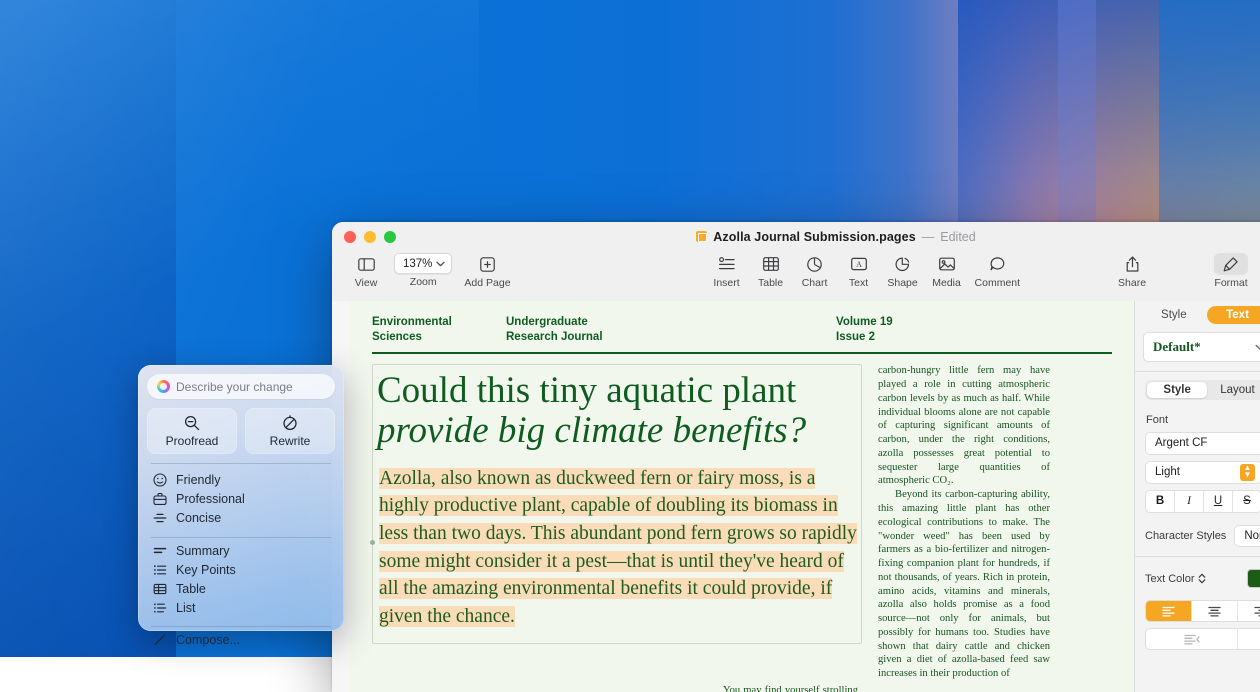 The width and height of the screenshot is (1260, 692). I want to click on sidebar-sub-tabs: Style Layout More, so click(1202, 390).